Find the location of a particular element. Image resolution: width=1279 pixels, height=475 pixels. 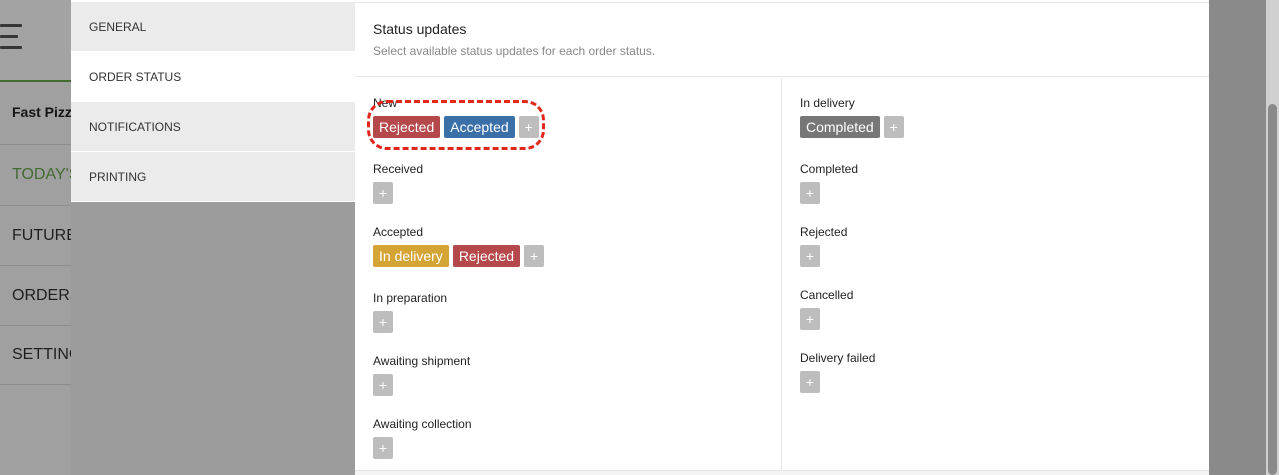

tab-general: GENERAL is located at coordinates (213, 27).